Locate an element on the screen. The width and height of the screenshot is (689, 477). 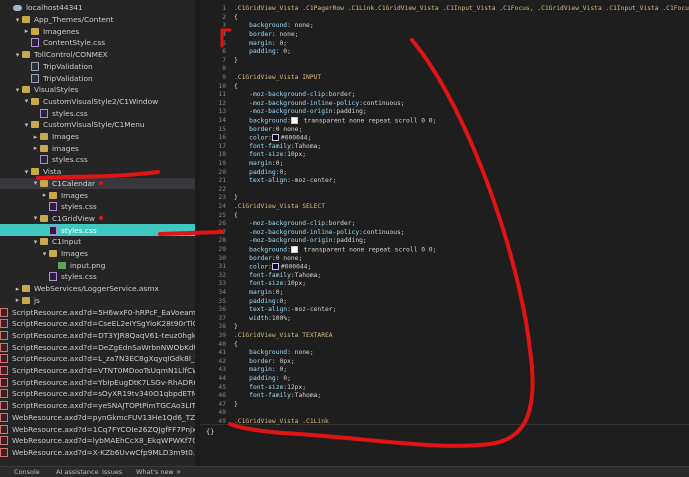
tree-item: ▾ Vista is located at coordinates (97, 172).